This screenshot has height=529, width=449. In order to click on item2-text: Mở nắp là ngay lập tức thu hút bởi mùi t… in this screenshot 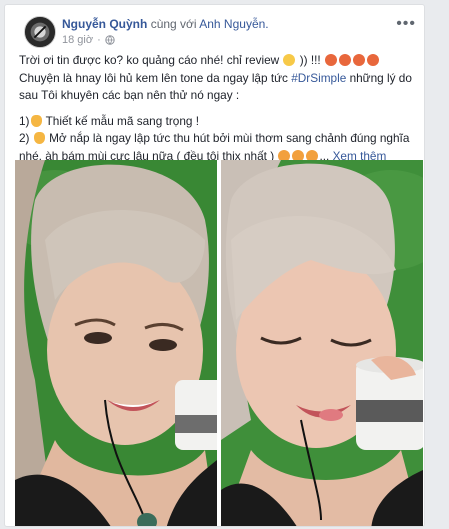, I will do `click(229, 138)`.